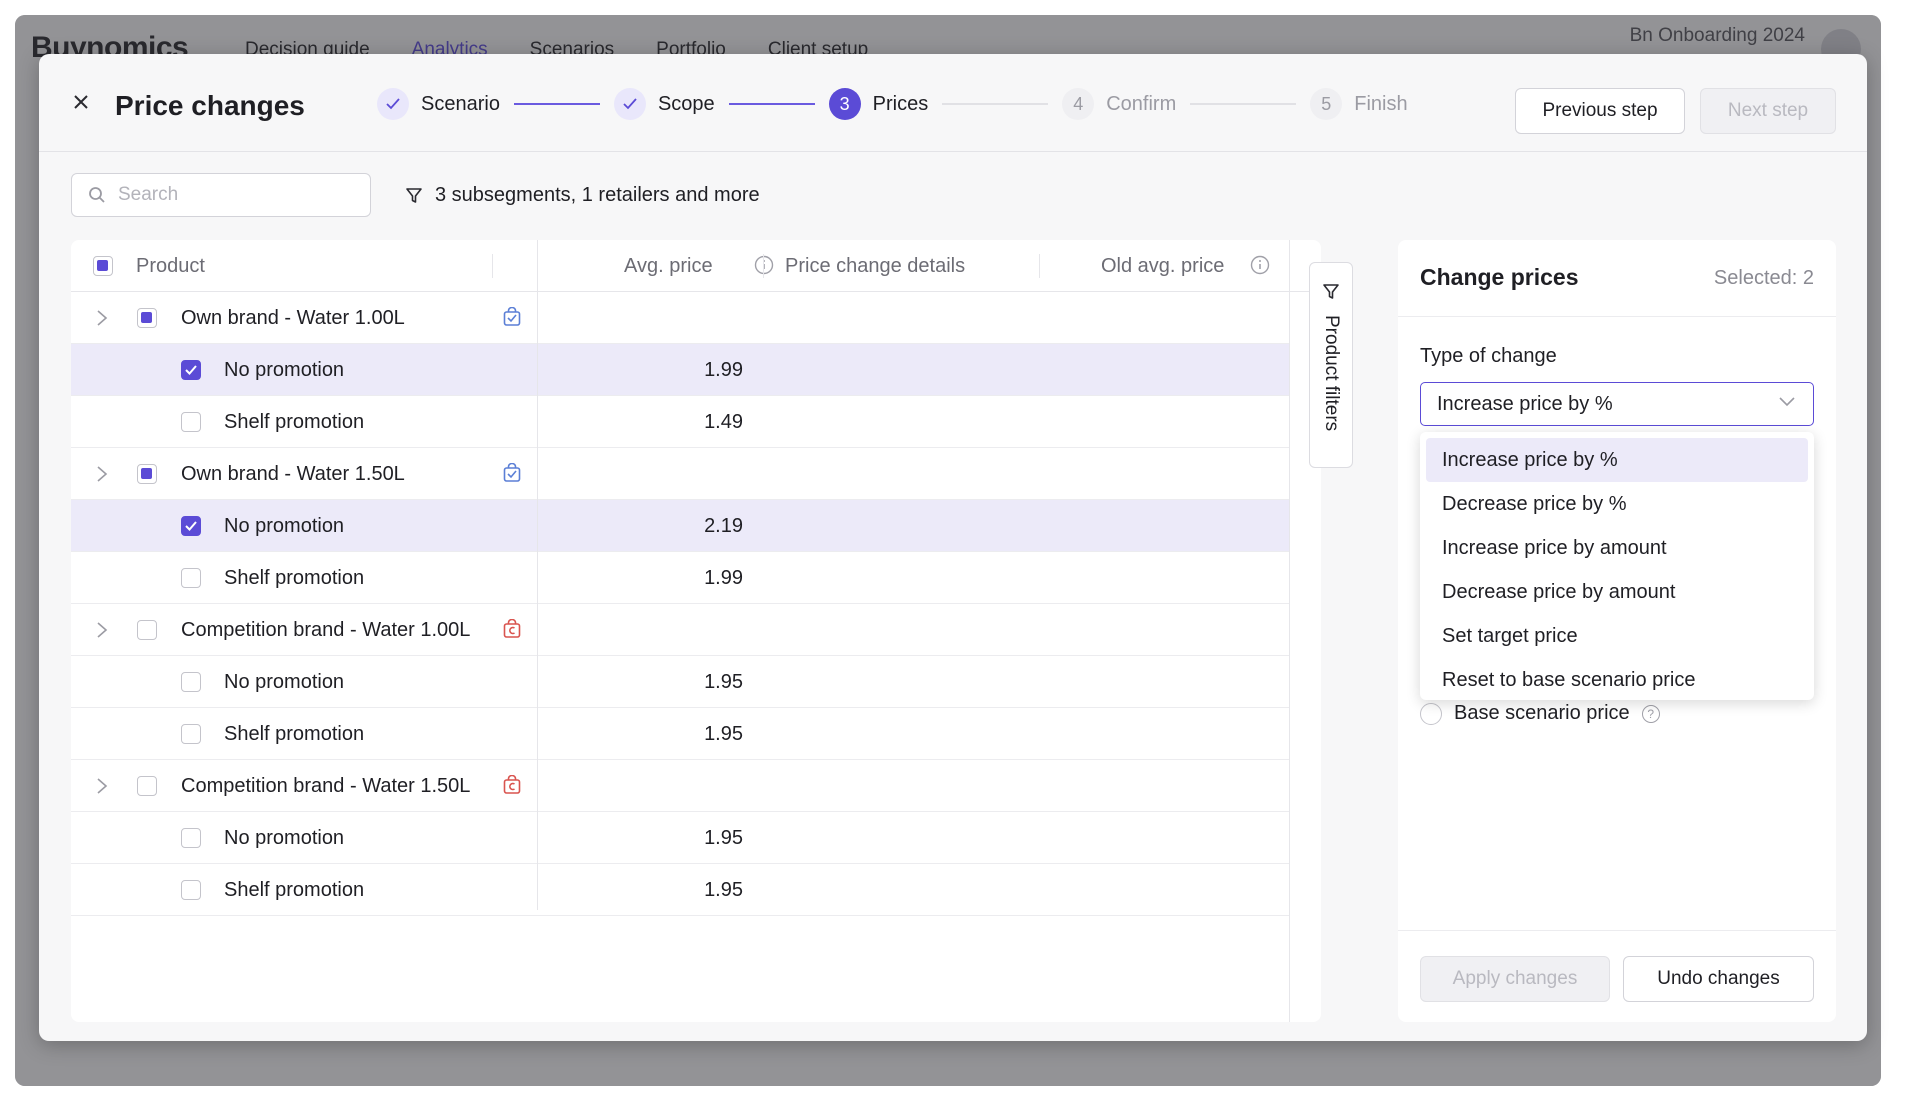 The width and height of the screenshot is (1905, 1109). Describe the element at coordinates (293, 474) in the screenshot. I see `product-name: Own brand - Water 1.50L` at that location.